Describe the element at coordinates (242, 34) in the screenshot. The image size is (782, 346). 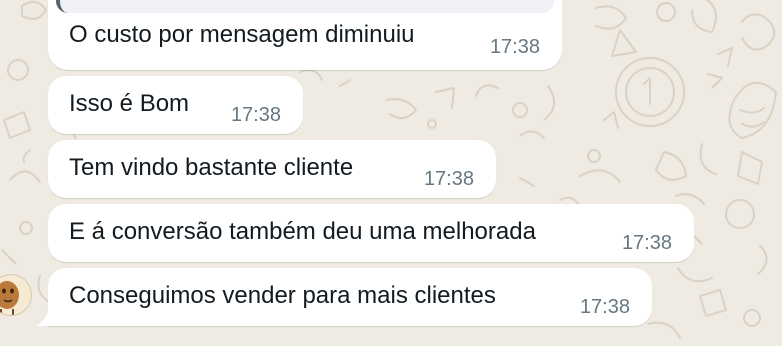
I see `message-text: O custo por mensagem diminuiu` at that location.